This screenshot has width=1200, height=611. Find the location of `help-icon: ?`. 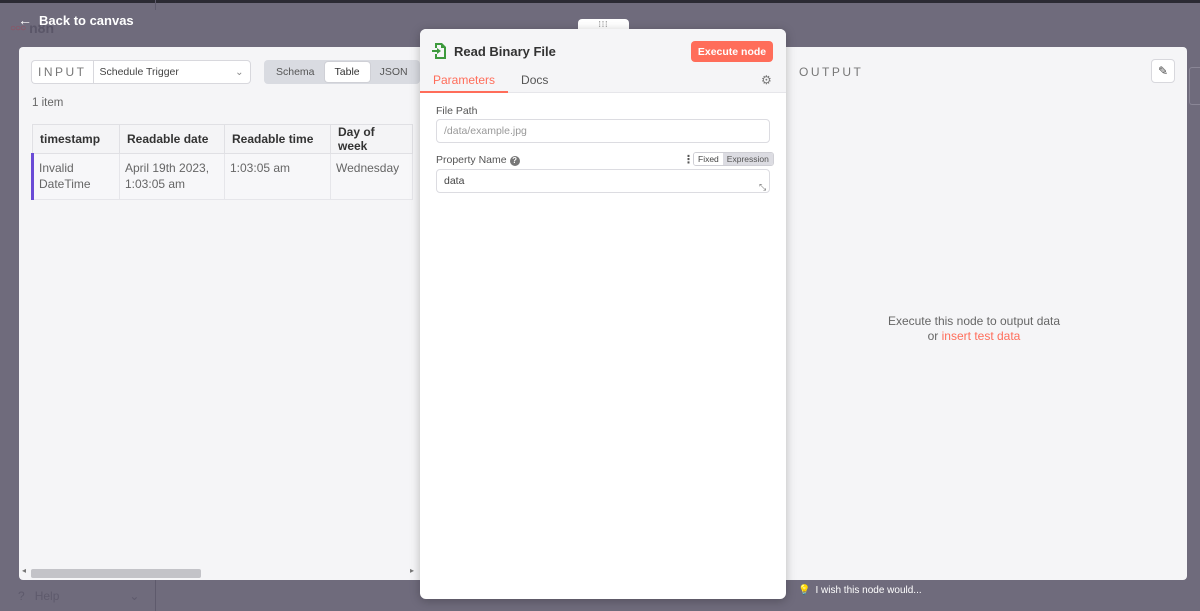

help-icon: ? is located at coordinates (21, 596).